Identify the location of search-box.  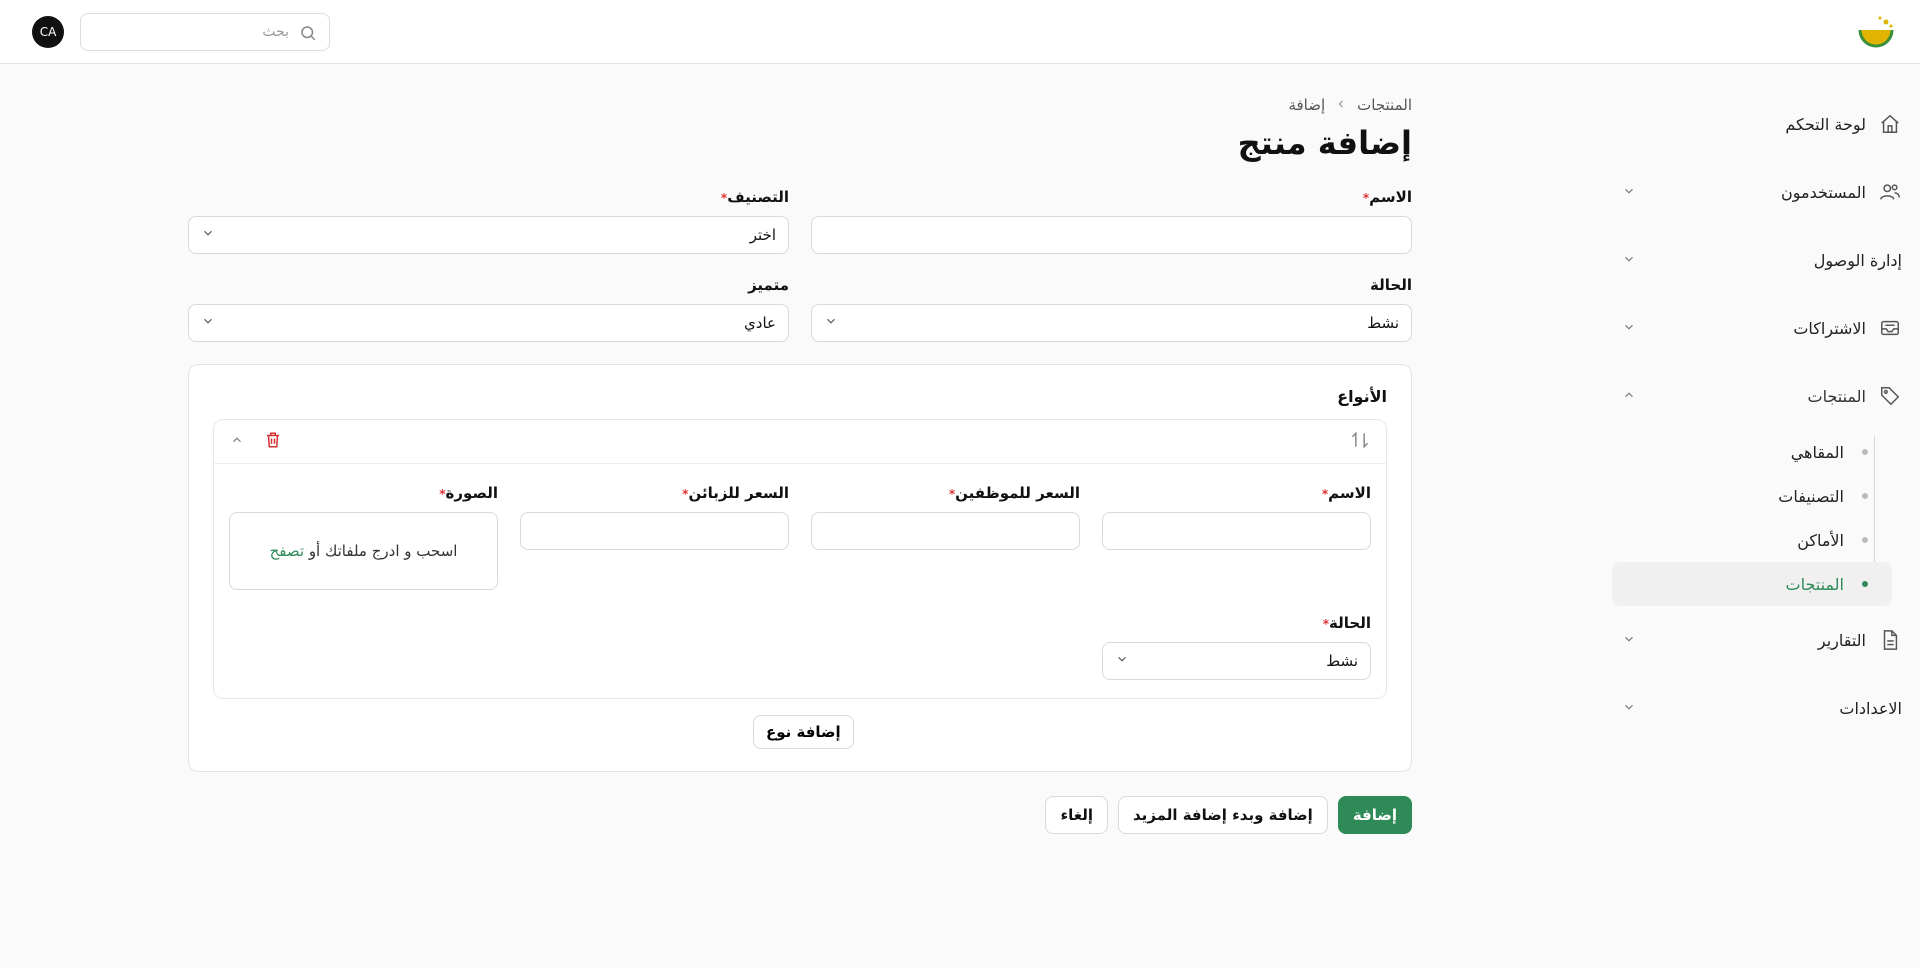
(205, 32).